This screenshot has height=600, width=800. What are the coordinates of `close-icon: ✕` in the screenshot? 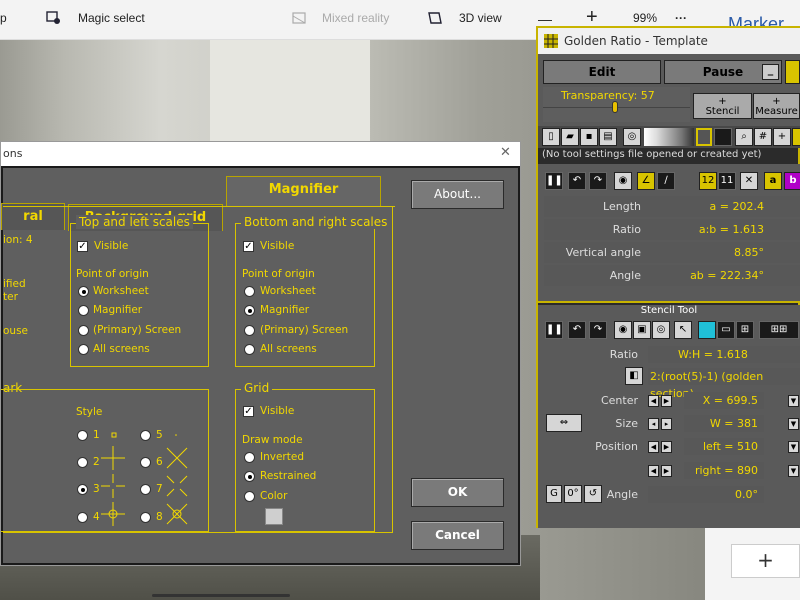 It's located at (505, 152).